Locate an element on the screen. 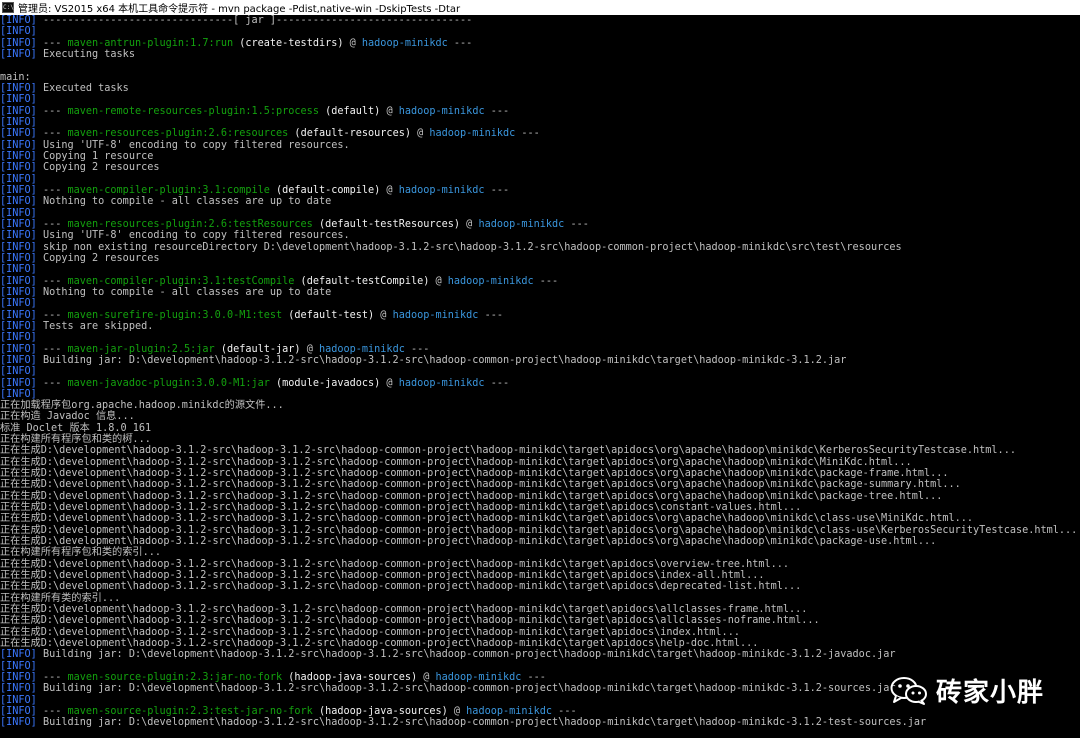  plugin-goal: maven-source-plugin:2.3:jar-no-fork is located at coordinates (175, 678).